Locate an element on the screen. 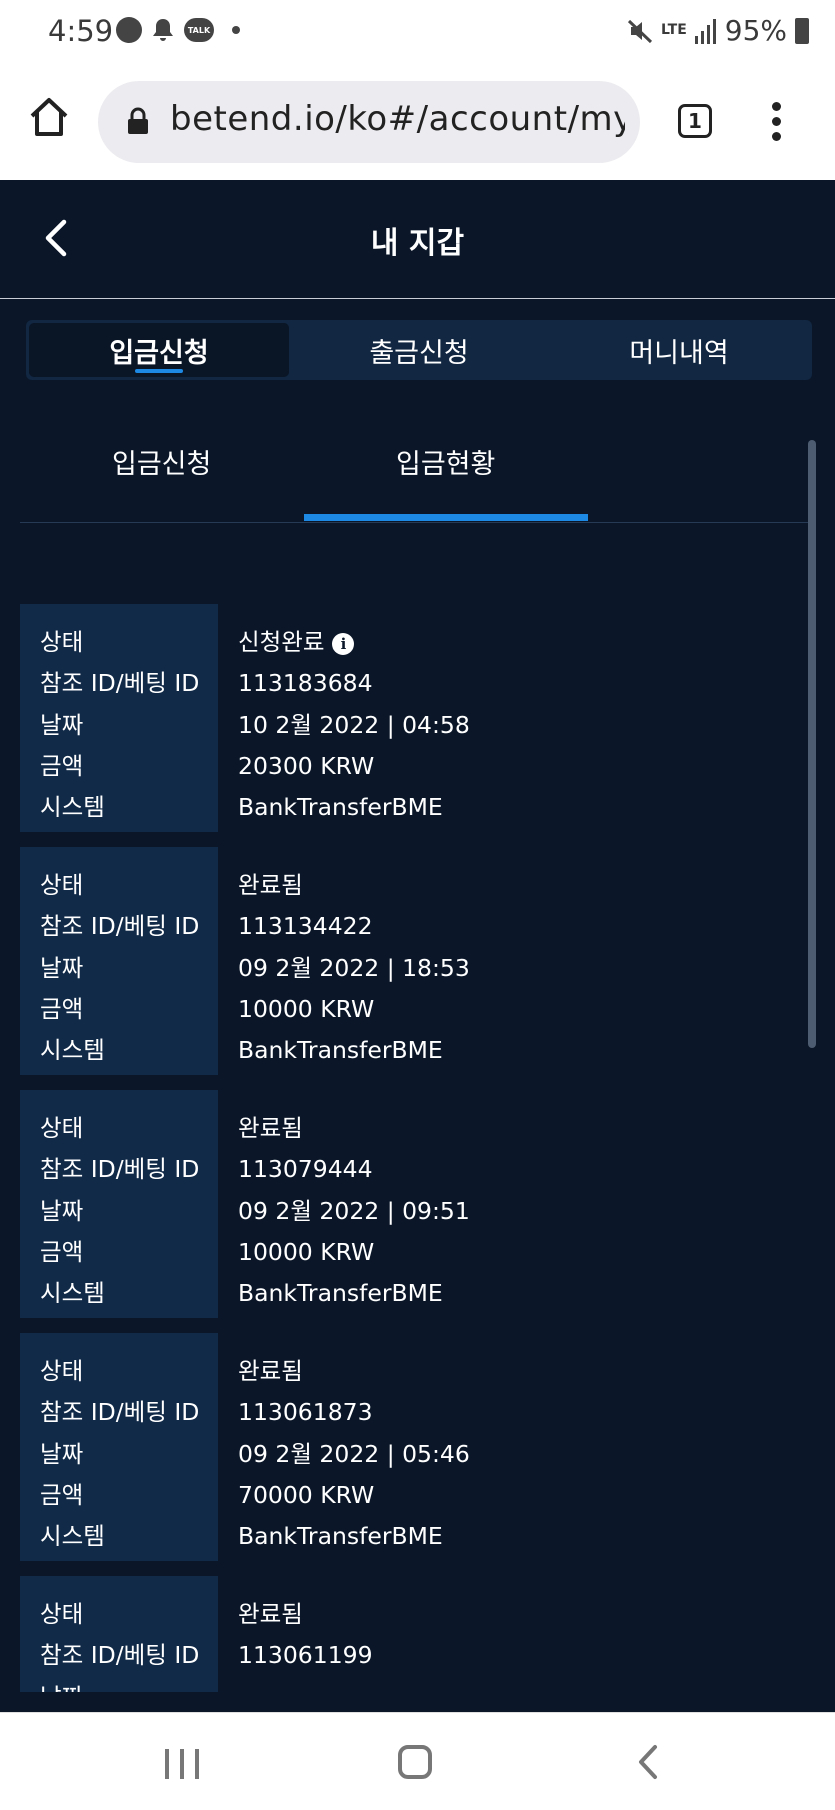  app-header: 내 지갑 is located at coordinates (417, 239).